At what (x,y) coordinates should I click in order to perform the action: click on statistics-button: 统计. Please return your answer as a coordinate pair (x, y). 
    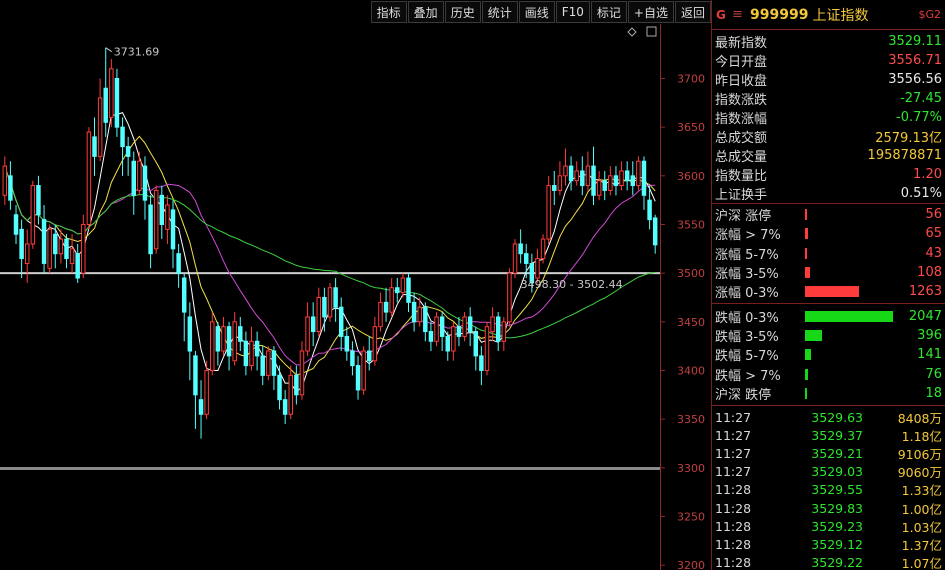
    Looking at the image, I should click on (499, 12).